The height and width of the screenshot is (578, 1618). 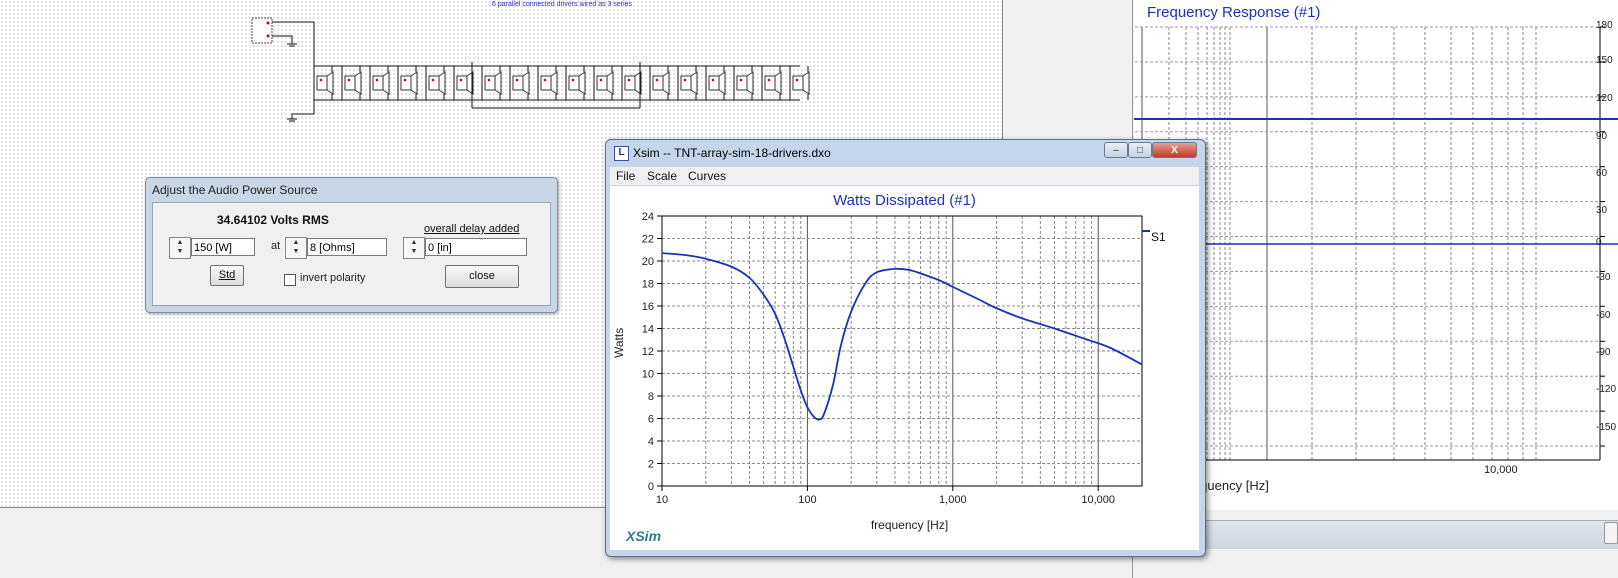 What do you see at coordinates (1611, 533) in the screenshot?
I see `scroll-right-button` at bounding box center [1611, 533].